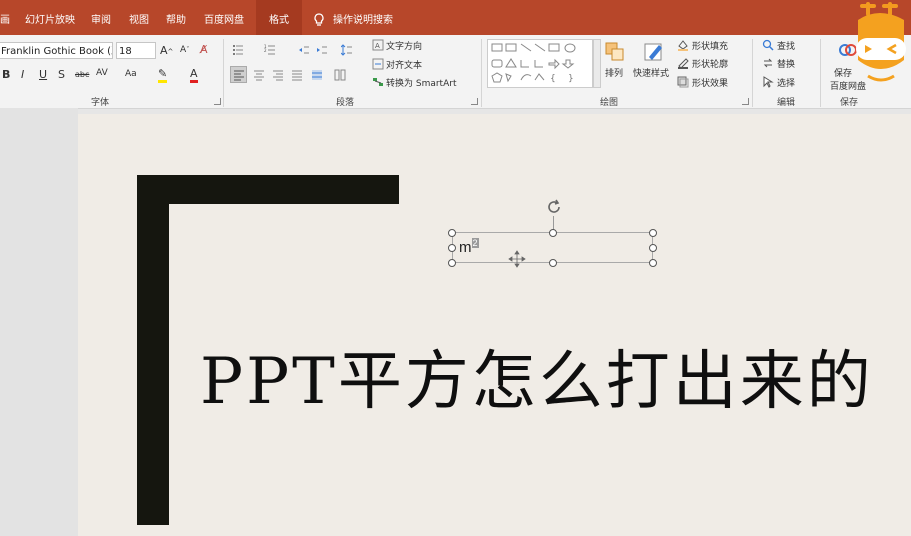 The image size is (911, 536). Describe the element at coordinates (5, 17) in the screenshot. I see `tab-draw: 画` at that location.